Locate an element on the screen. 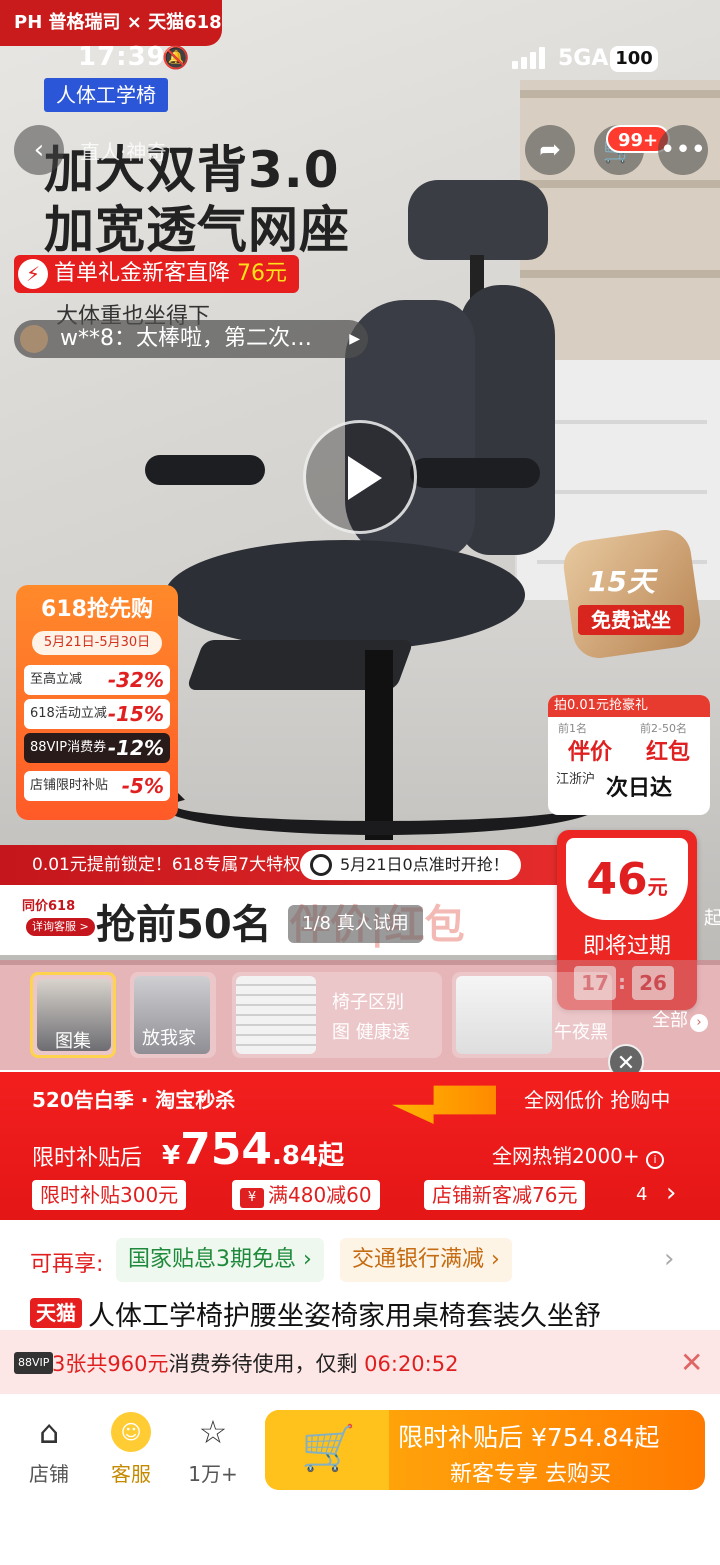 The width and height of the screenshot is (720, 1565). store-icon: ⌂ is located at coordinates (49, 1432).